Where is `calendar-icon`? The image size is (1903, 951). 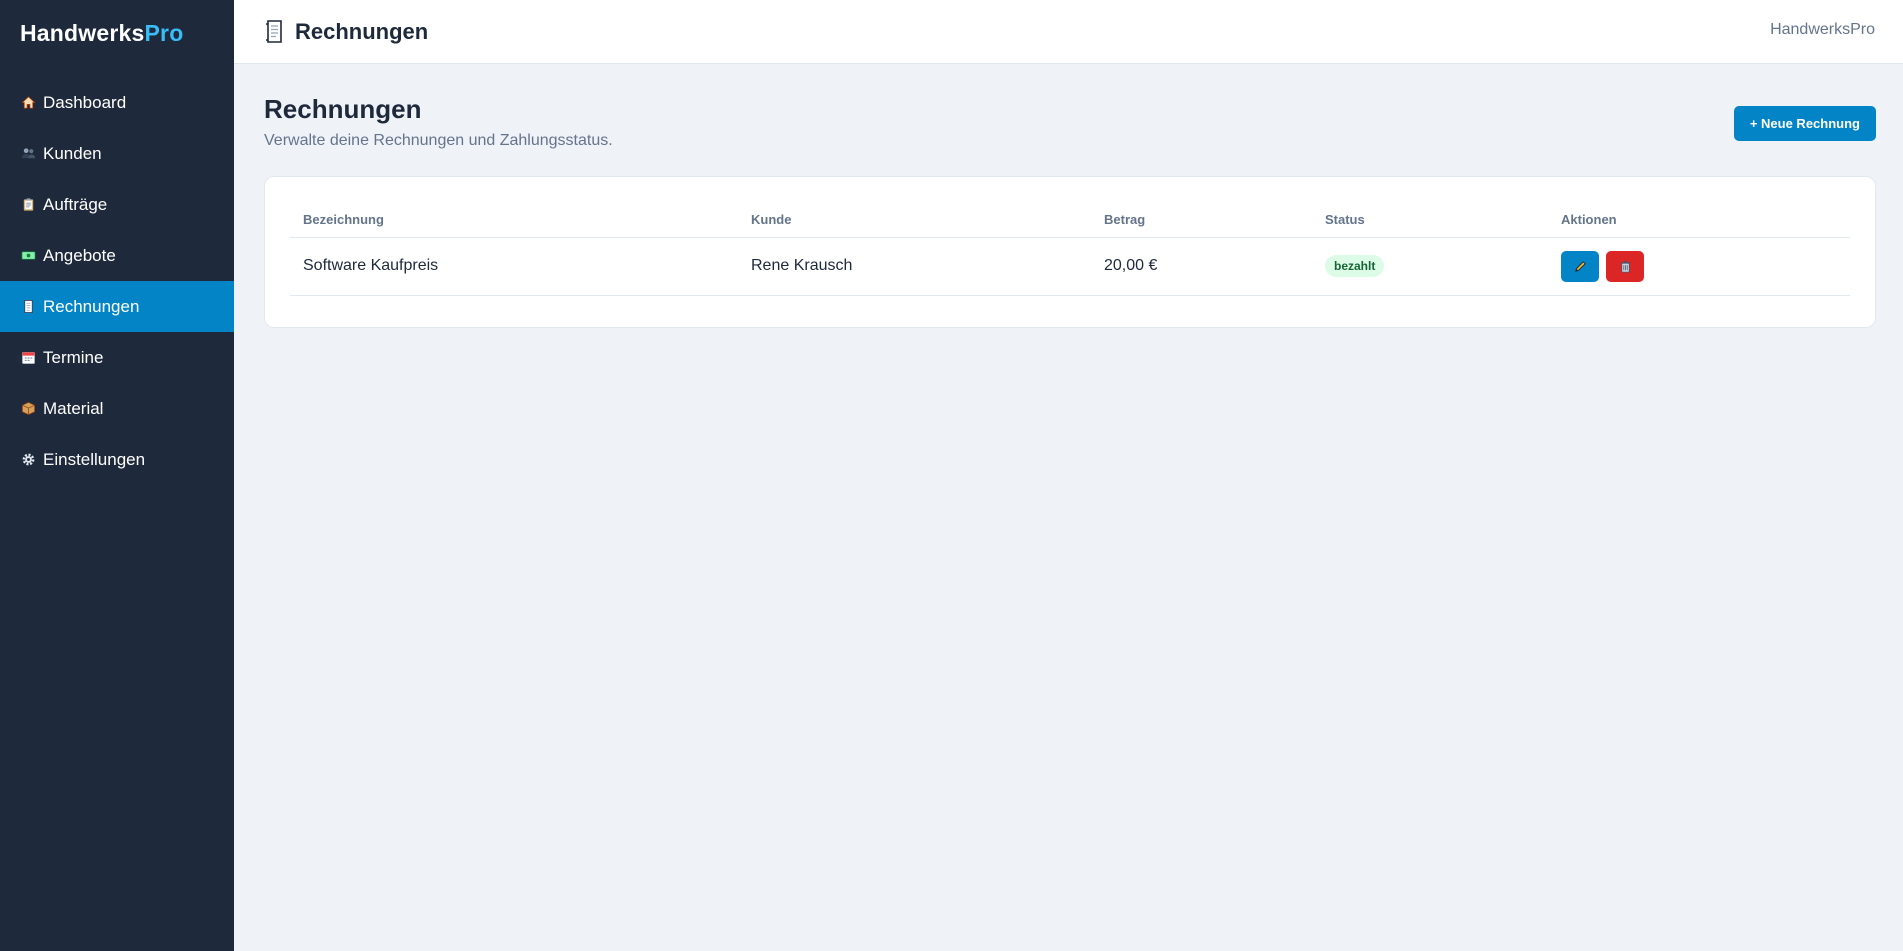
calendar-icon is located at coordinates (28, 357).